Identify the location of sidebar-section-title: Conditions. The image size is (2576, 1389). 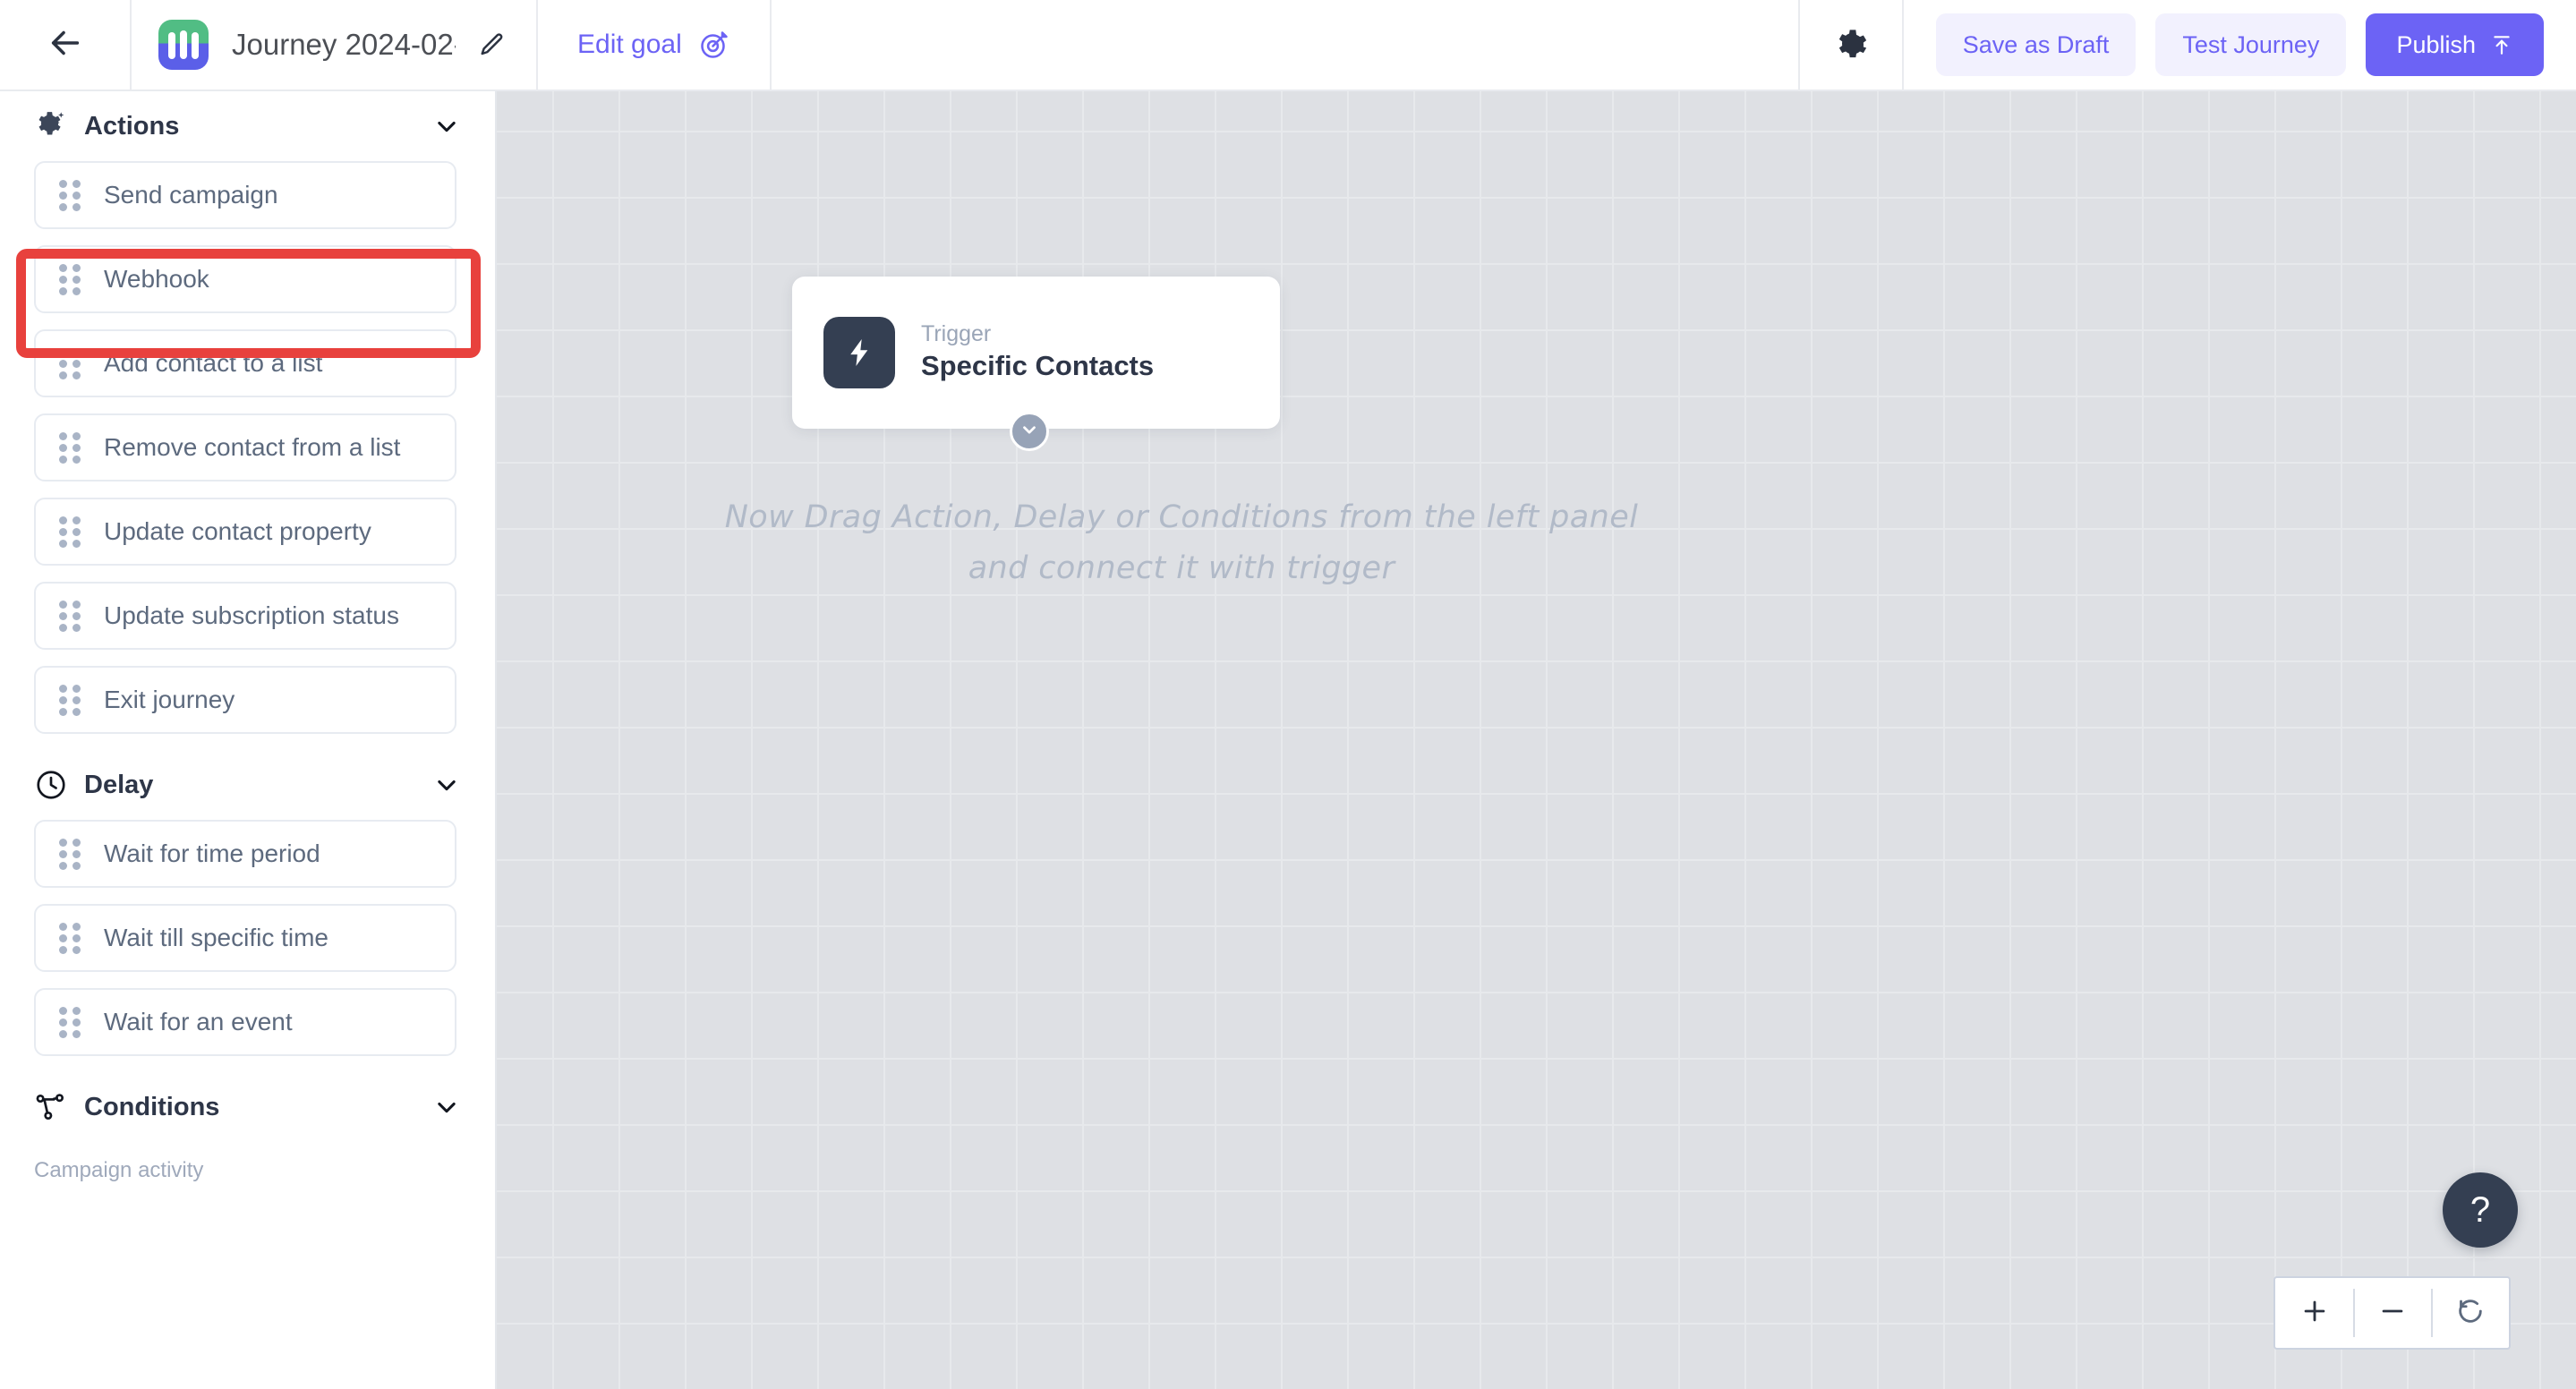
(152, 1106).